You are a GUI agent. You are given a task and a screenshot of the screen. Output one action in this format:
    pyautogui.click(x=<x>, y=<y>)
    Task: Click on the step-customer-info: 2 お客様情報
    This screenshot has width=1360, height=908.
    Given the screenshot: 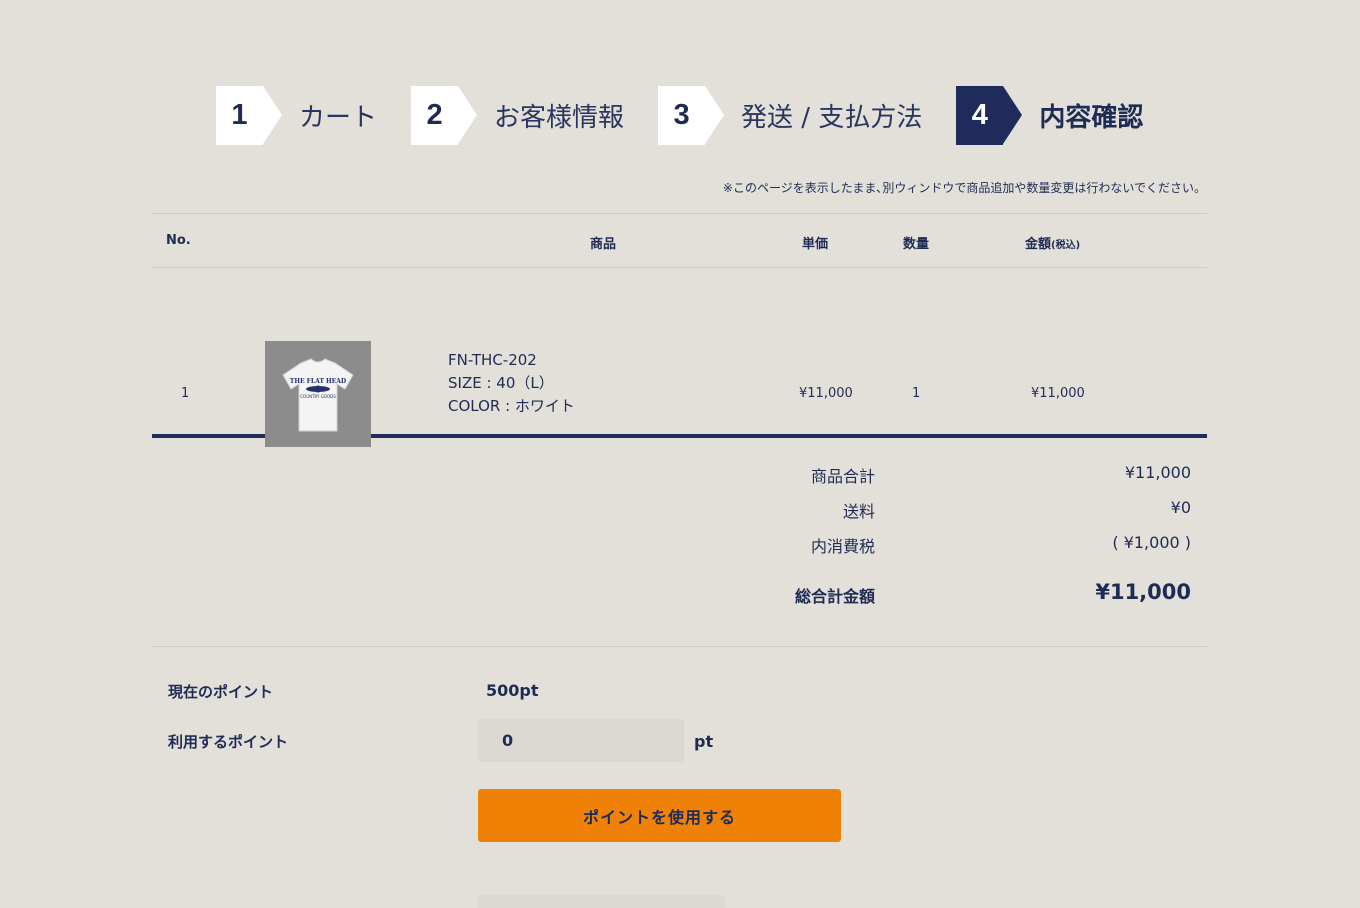 What is the action you would take?
    pyautogui.click(x=517, y=115)
    